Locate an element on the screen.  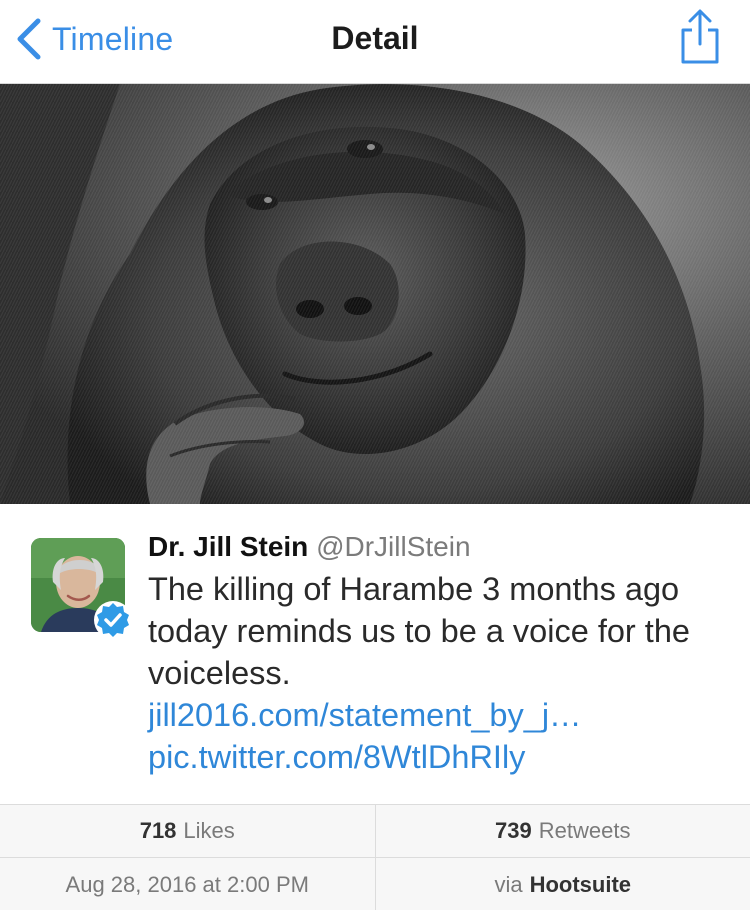
retweets-stat: 739 Retweets is located at coordinates (562, 831).